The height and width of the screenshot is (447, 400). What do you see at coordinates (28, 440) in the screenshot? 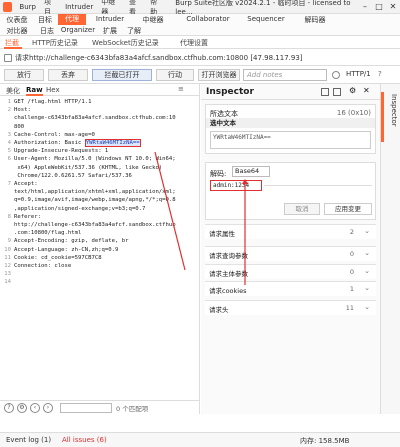
I see `event-log-link: Event log (1)` at bounding box center [28, 440].